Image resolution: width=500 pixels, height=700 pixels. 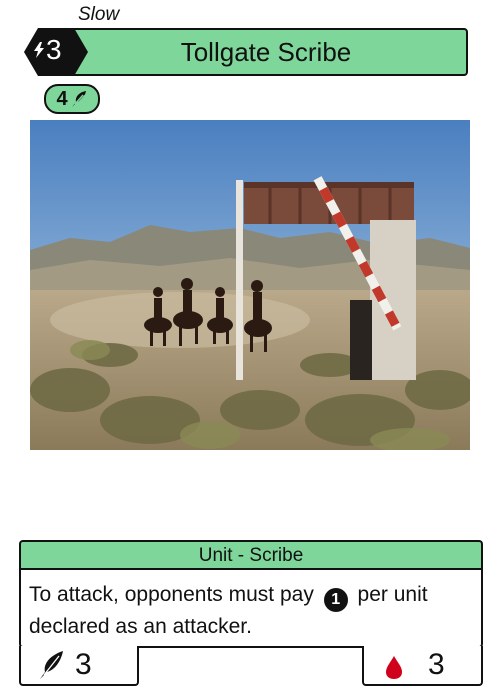 What do you see at coordinates (335, 600) in the screenshot?
I see `generic-mana-icon: 1` at bounding box center [335, 600].